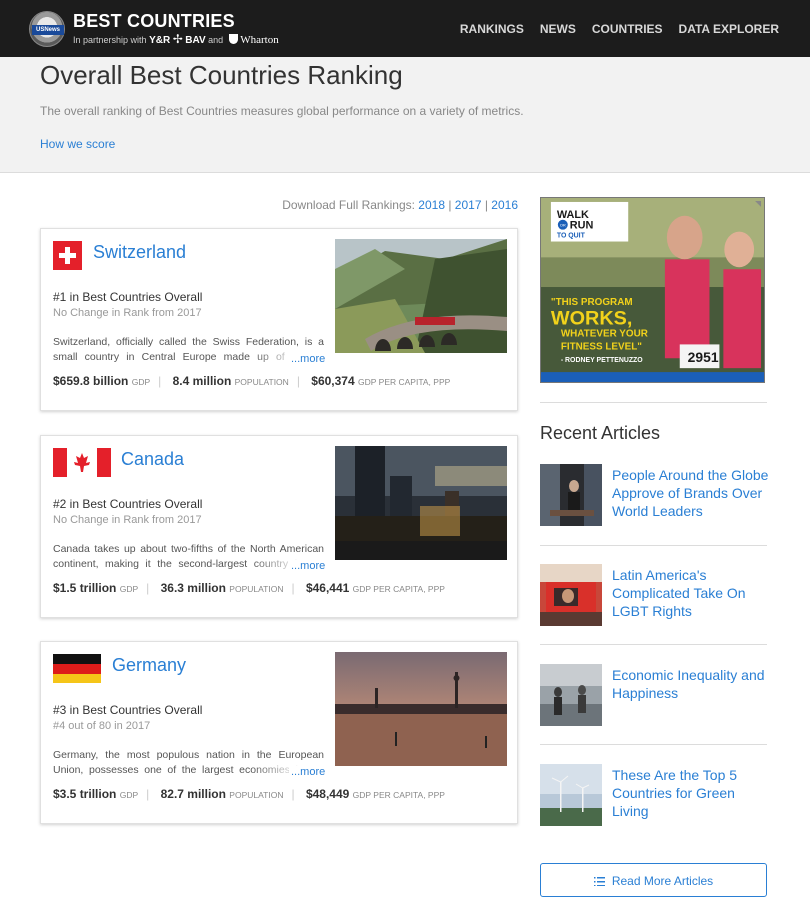 This screenshot has width=810, height=898. I want to click on ad-quote-2: WORKS,, so click(591, 319).